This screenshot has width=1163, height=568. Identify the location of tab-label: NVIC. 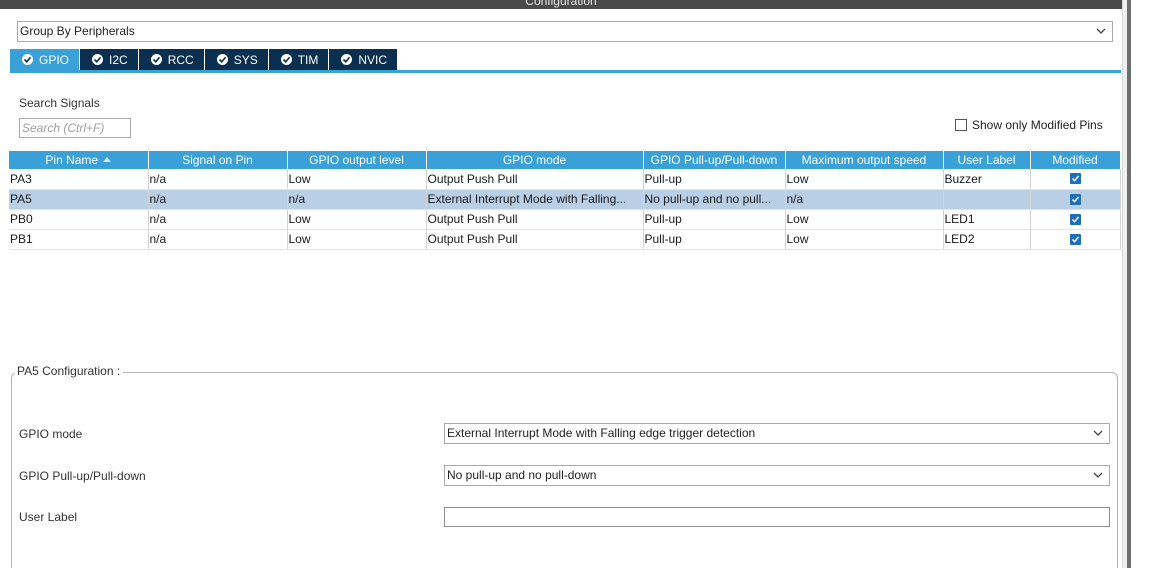
(373, 59).